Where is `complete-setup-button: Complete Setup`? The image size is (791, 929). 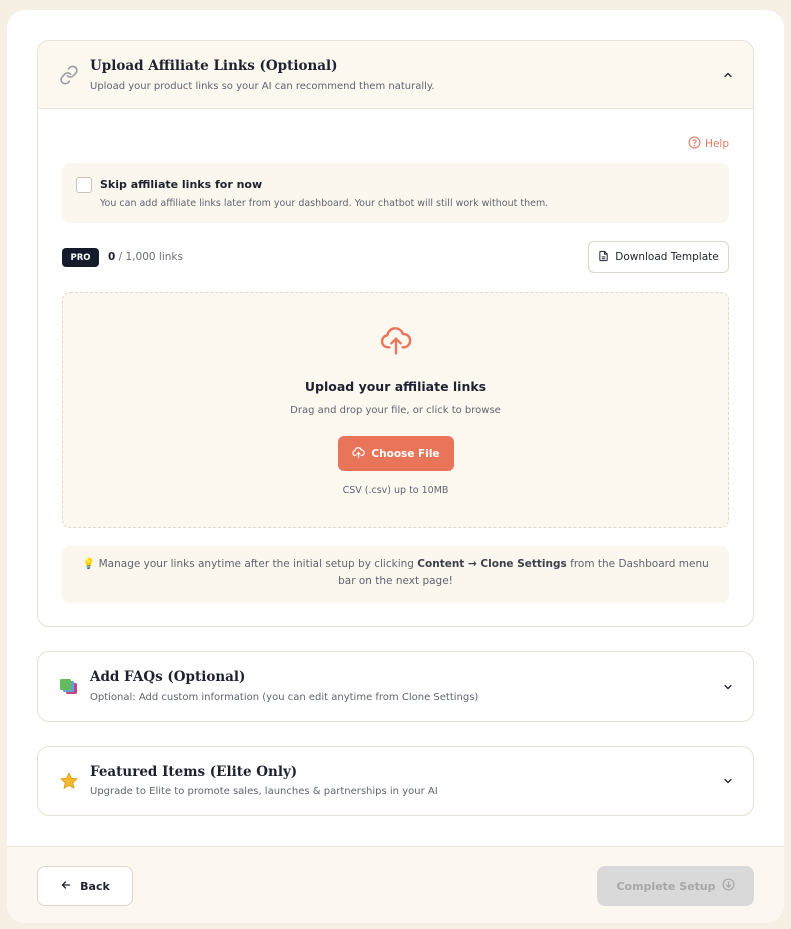 complete-setup-button: Complete Setup is located at coordinates (675, 886).